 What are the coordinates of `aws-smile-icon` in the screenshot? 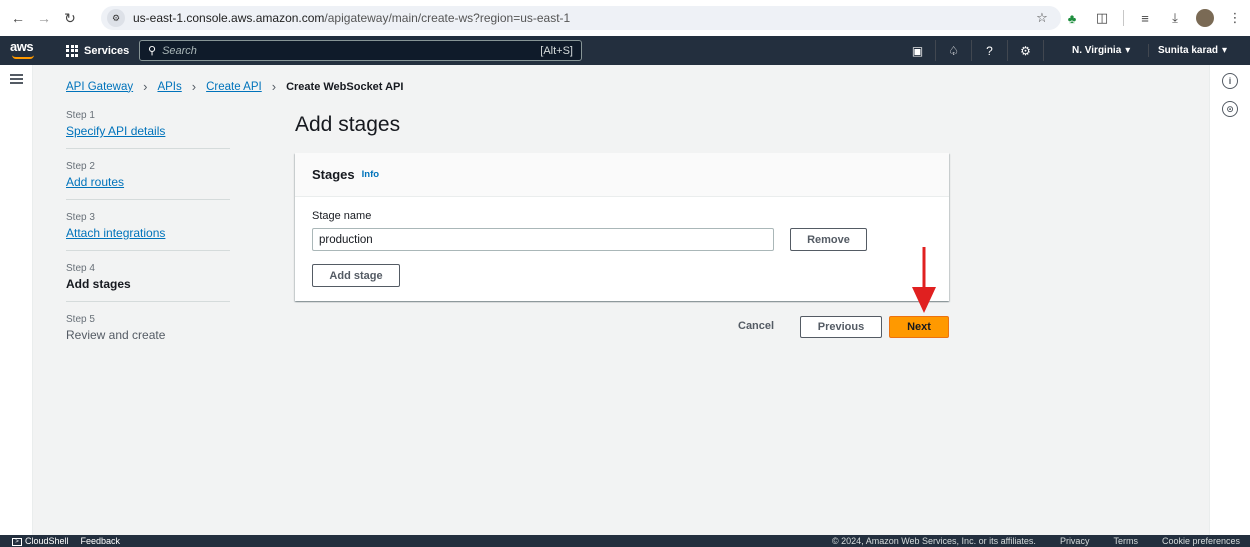 It's located at (23, 57).